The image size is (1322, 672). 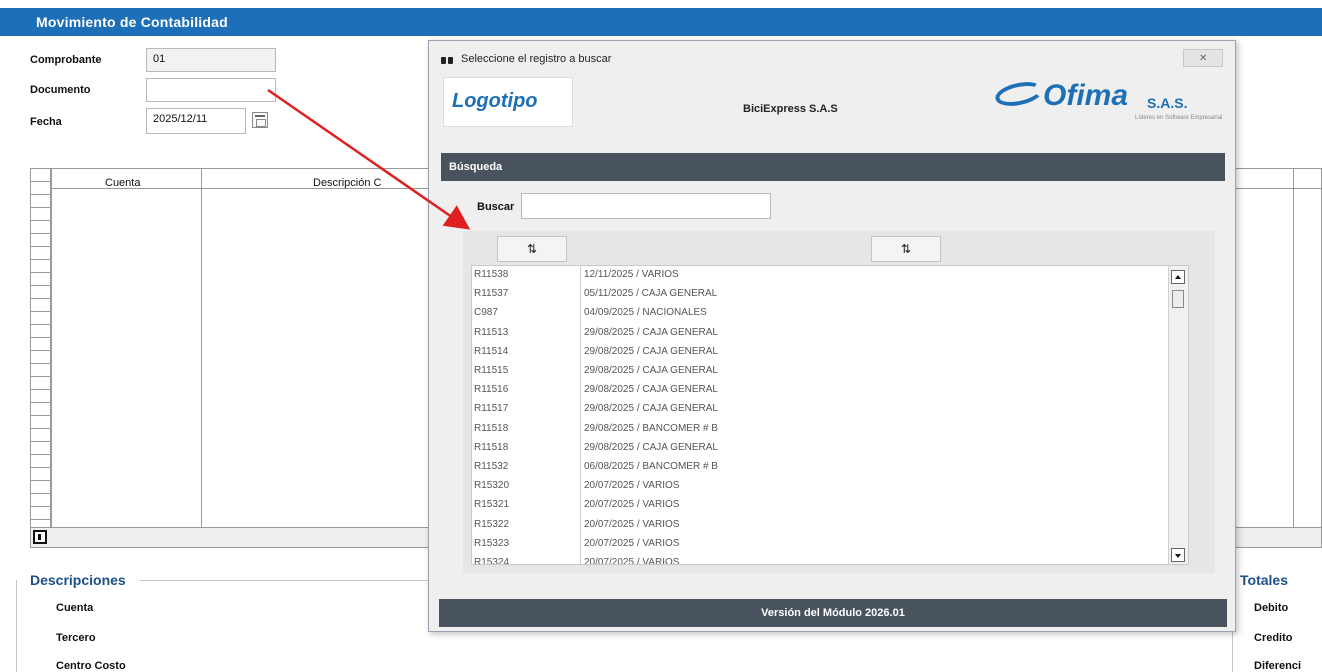 I want to click on logo-box: Logotipo, so click(x=508, y=102).